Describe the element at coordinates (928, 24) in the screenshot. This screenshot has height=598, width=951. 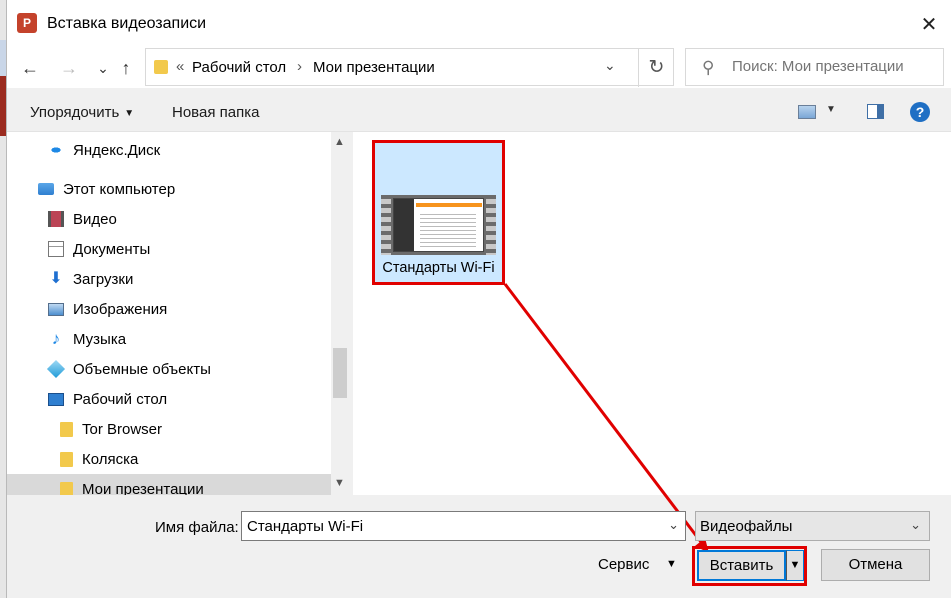
I see `close-button: ✕` at that location.